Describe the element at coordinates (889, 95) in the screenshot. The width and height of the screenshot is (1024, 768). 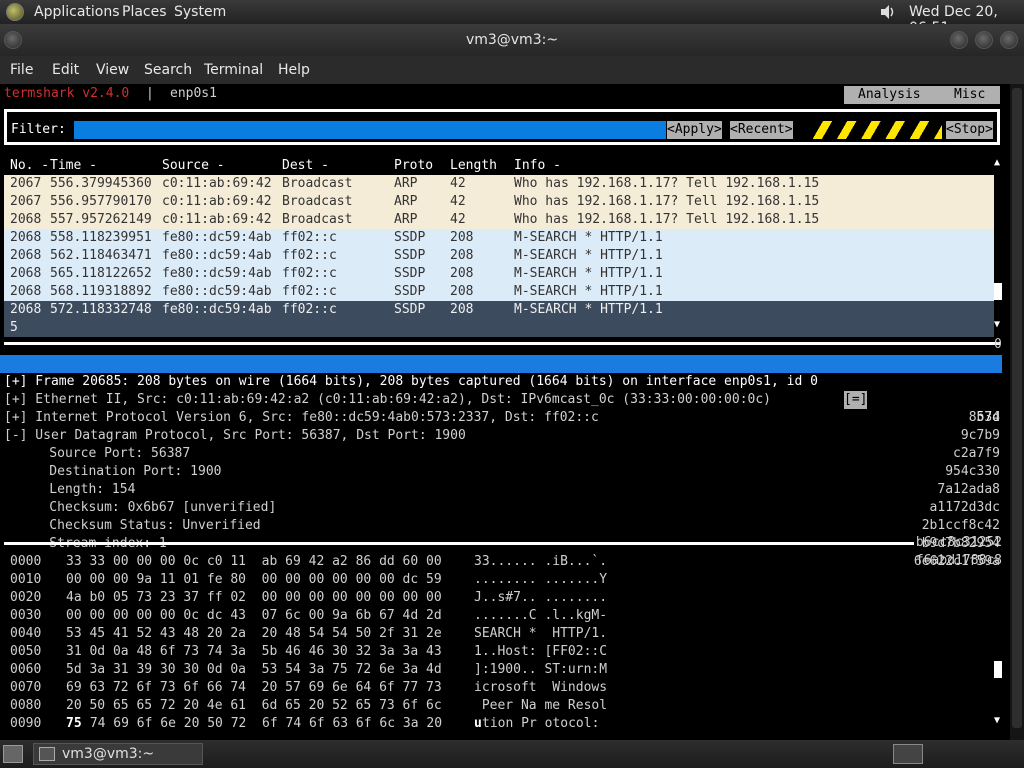
I see `tab-analysis: Analysis` at that location.